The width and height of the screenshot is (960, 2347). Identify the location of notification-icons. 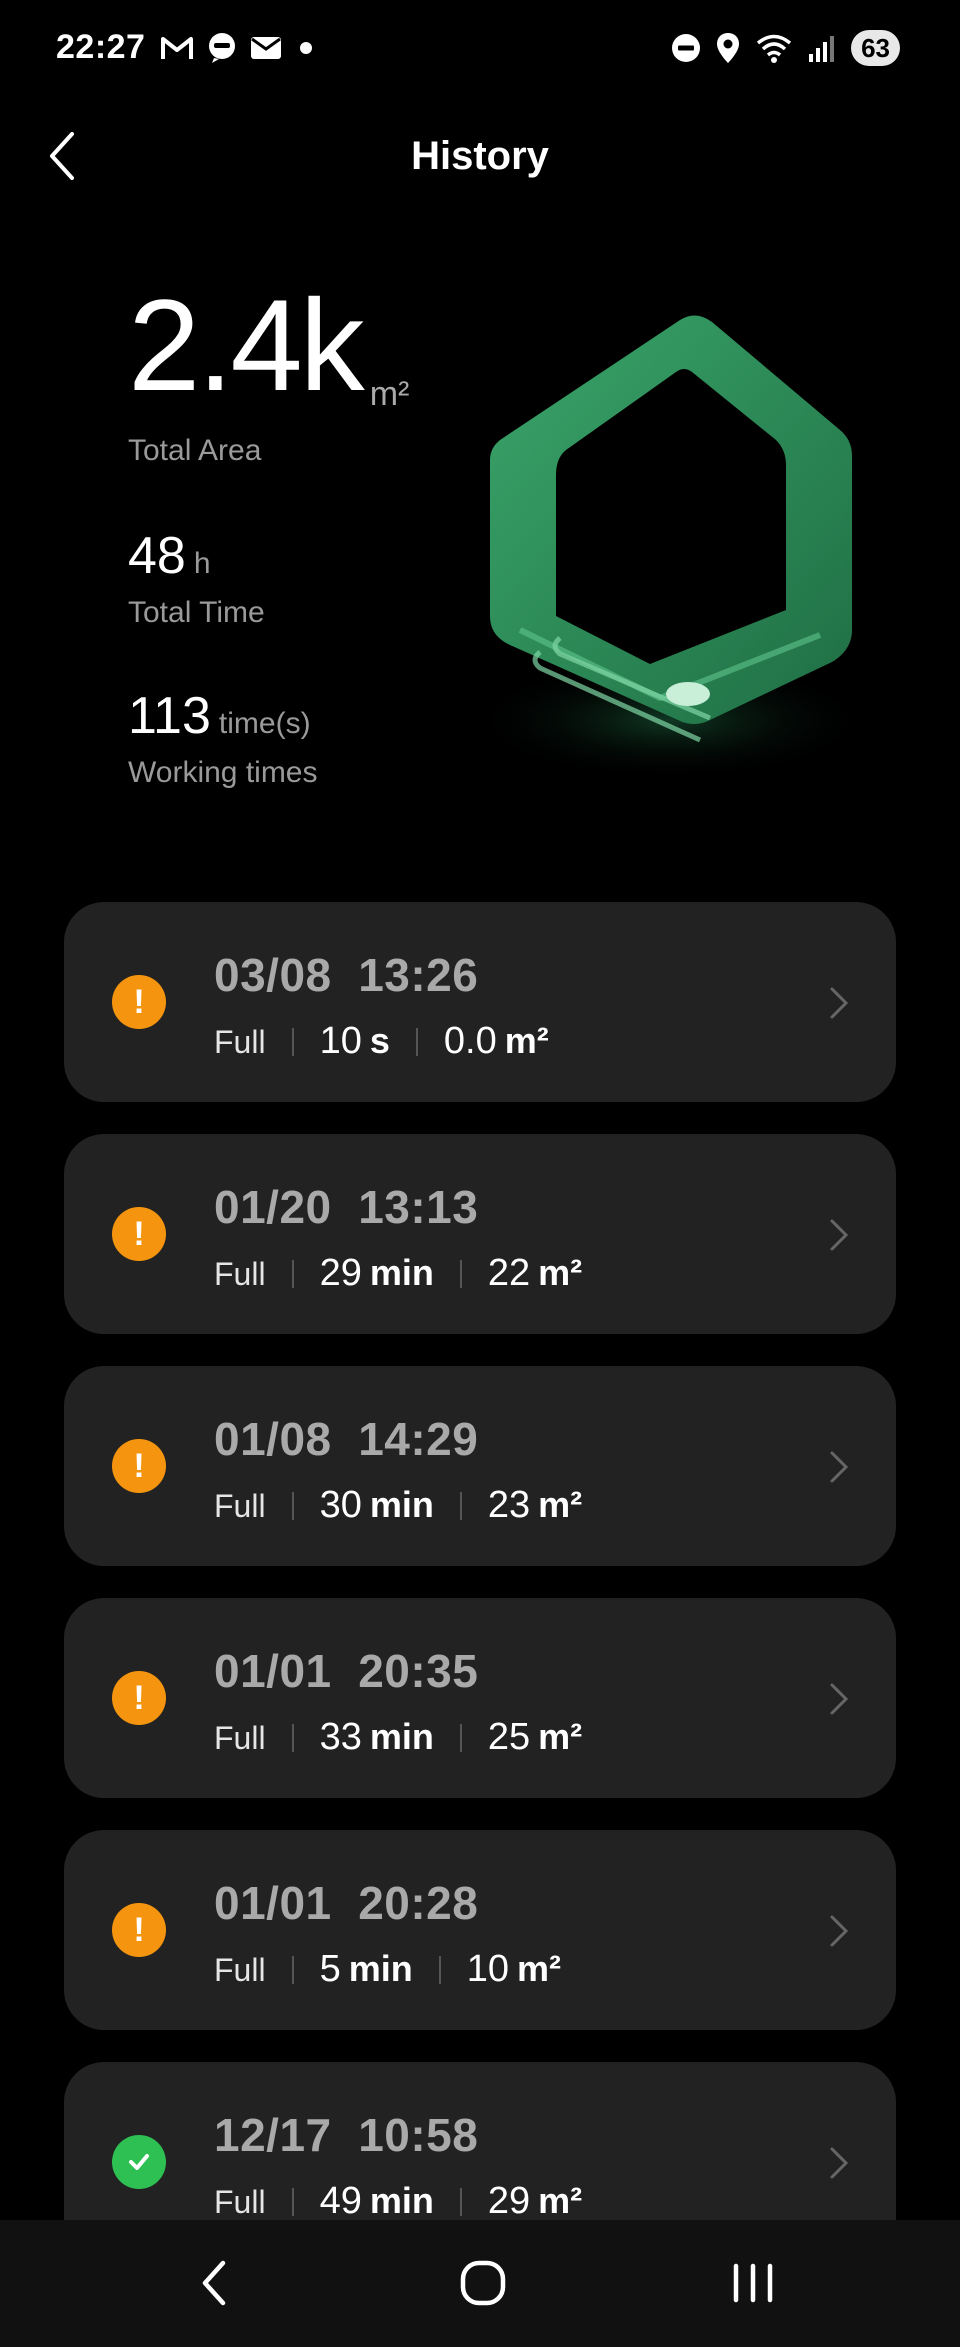
(239, 48).